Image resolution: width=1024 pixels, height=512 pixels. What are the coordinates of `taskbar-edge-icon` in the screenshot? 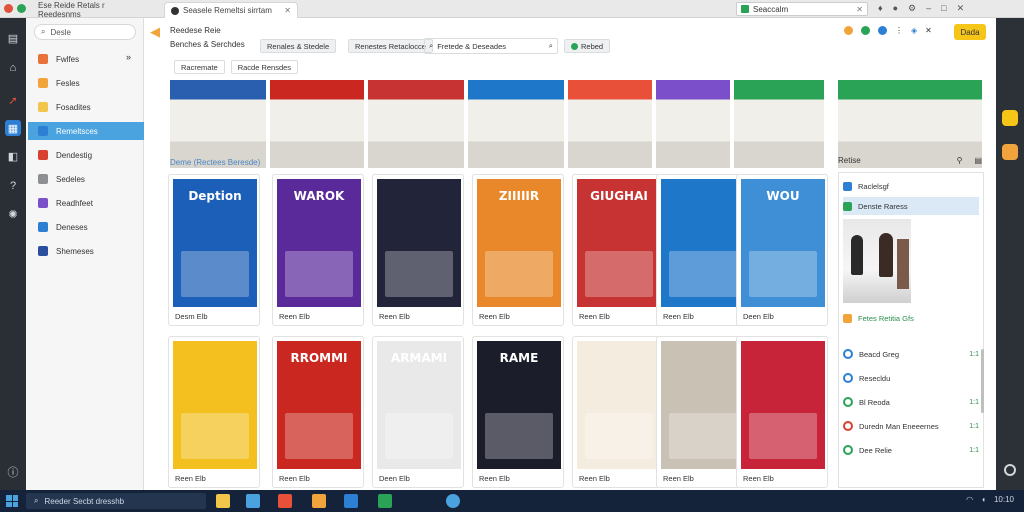 It's located at (453, 501).